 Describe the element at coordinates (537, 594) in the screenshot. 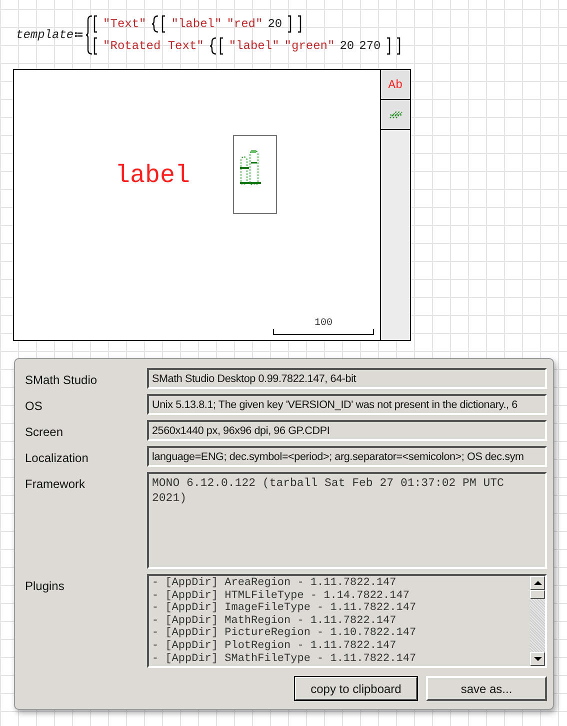

I see `scroll-thumb` at that location.